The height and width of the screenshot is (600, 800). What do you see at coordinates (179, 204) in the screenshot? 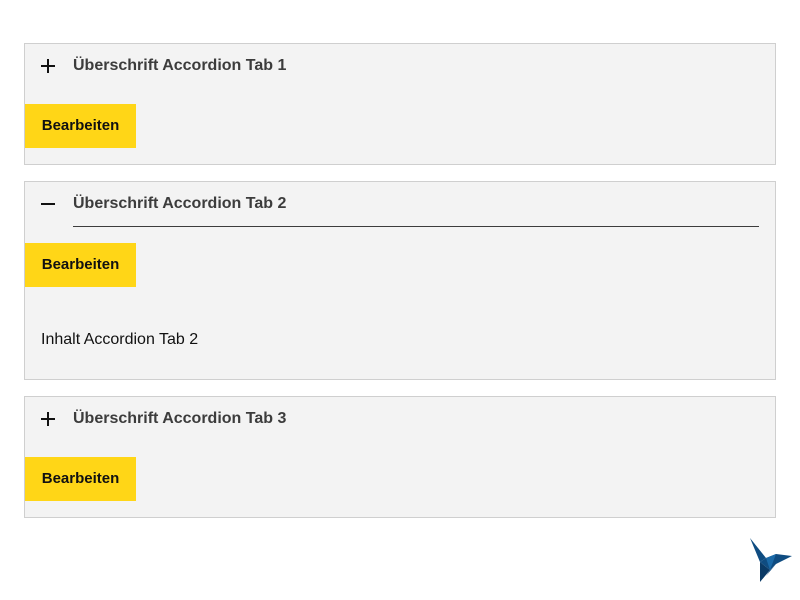
I see `accordion-tab-2-title: Überschrift Accordion Tab 2` at bounding box center [179, 204].